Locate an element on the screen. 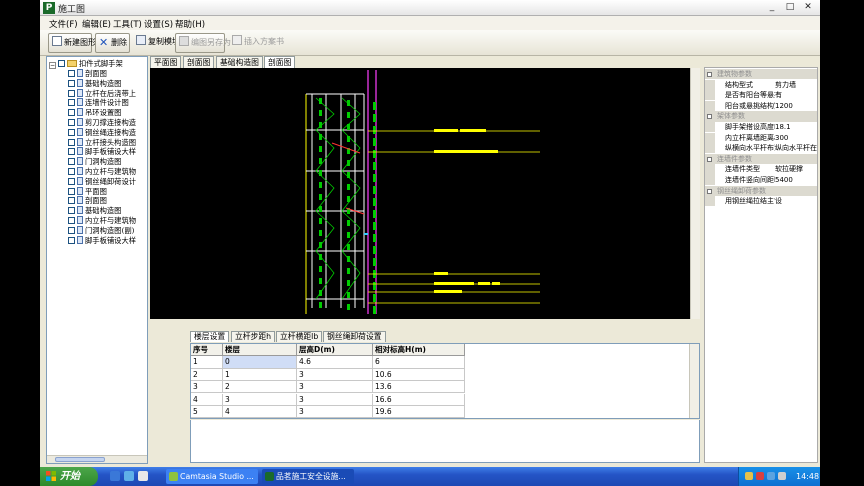  property-category: 钢丝绳卸荷参数 is located at coordinates (761, 190).